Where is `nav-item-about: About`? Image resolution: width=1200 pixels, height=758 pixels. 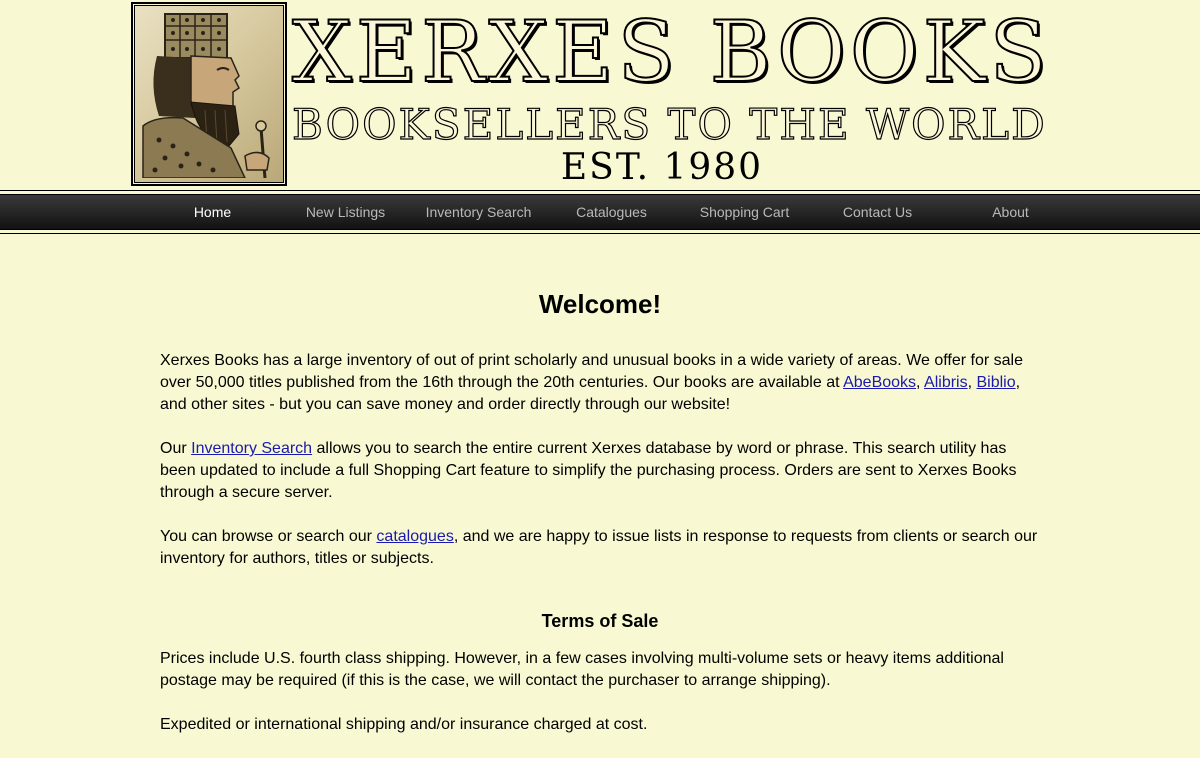 nav-item-about: About is located at coordinates (1010, 212).